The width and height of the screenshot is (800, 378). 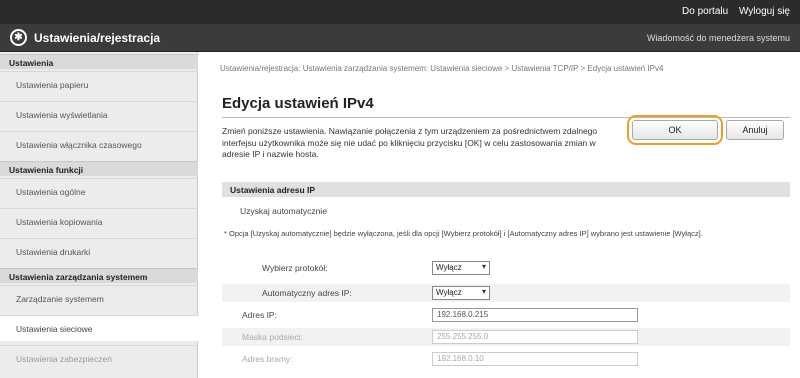 What do you see at coordinates (99, 251) in the screenshot?
I see `sidebar-item-printer: Ustawienia drukarki` at bounding box center [99, 251].